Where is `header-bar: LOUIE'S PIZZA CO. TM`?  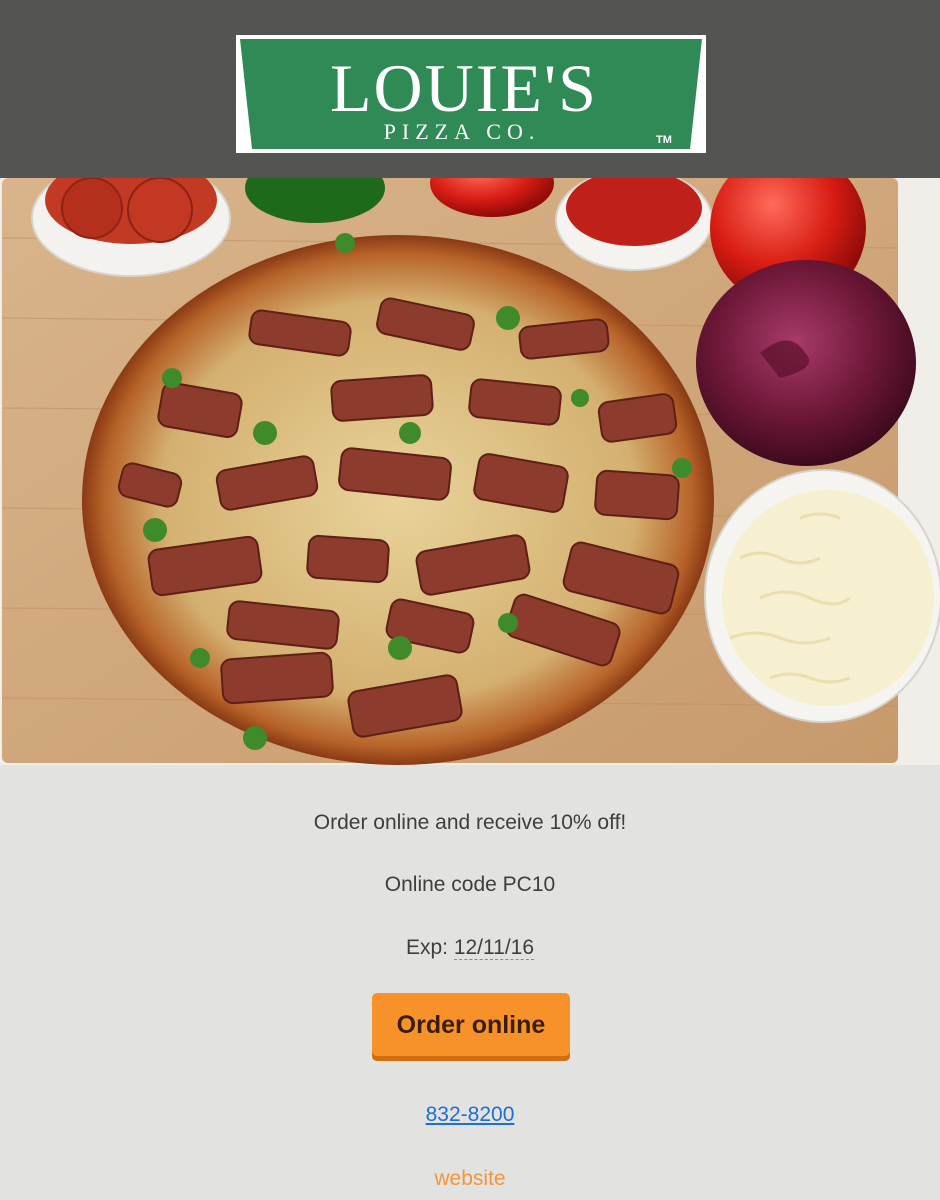 header-bar: LOUIE'S PIZZA CO. TM is located at coordinates (470, 89).